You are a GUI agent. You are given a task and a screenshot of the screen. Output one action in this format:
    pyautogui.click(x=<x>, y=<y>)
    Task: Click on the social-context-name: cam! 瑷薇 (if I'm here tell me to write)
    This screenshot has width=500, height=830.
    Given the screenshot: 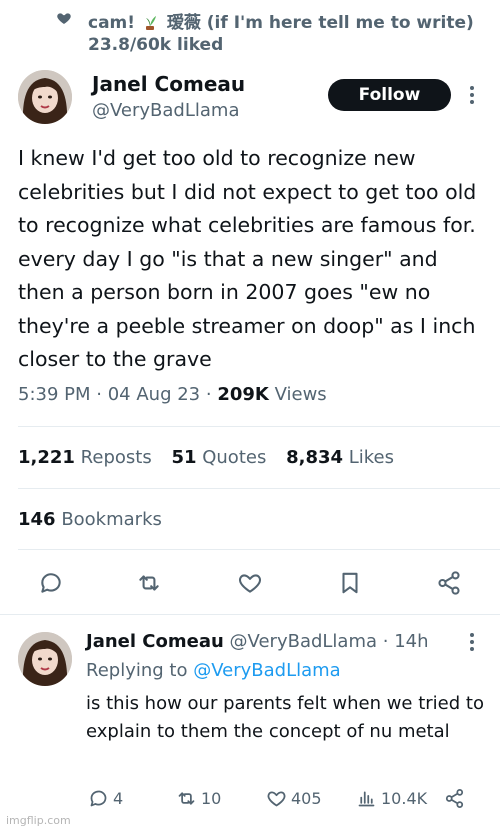 What is the action you would take?
    pyautogui.click(x=281, y=20)
    